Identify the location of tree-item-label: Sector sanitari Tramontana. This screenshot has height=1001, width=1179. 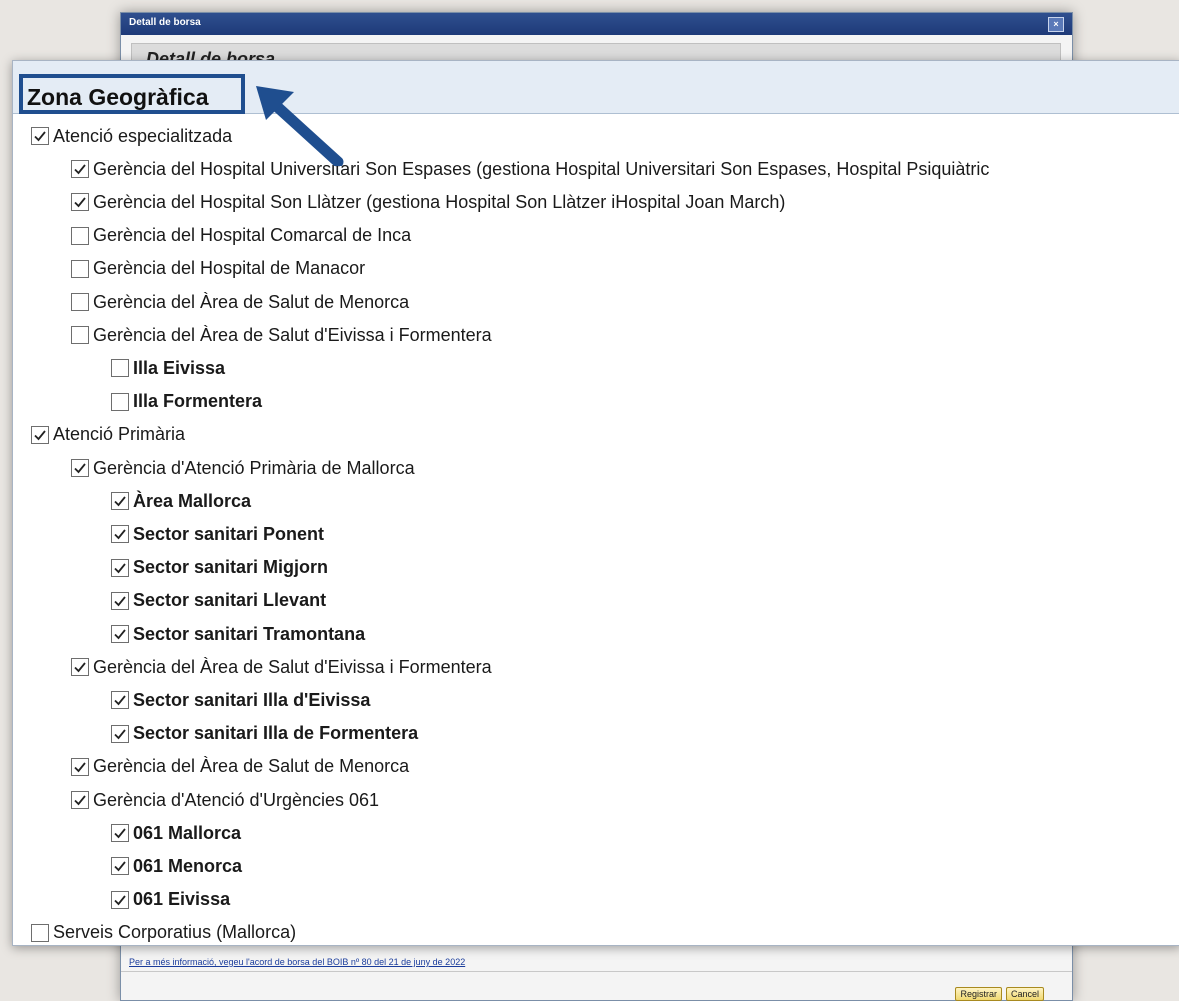
(249, 633).